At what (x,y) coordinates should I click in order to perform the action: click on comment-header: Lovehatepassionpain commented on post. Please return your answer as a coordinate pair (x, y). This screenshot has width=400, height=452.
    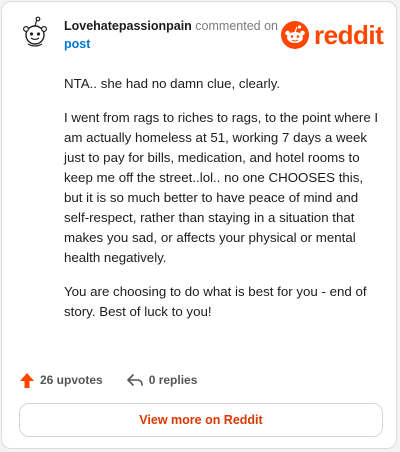
    Looking at the image, I should click on (174, 35).